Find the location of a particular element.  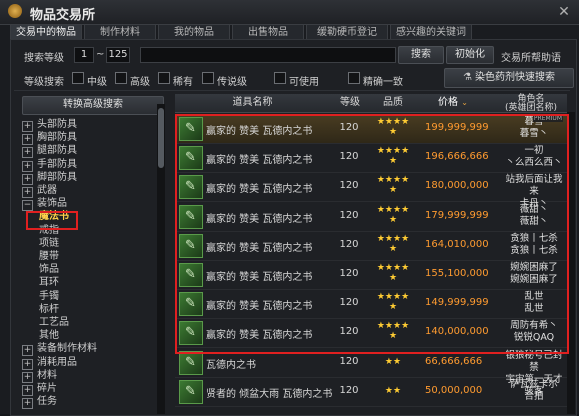

search-button: 搜索 is located at coordinates (421, 55).